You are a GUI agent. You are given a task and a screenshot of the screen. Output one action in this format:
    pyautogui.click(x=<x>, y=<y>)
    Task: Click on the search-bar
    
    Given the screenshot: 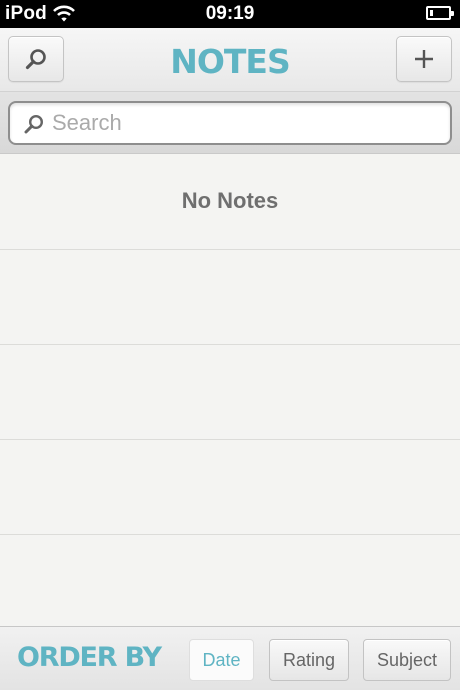 What is the action you would take?
    pyautogui.click(x=230, y=123)
    